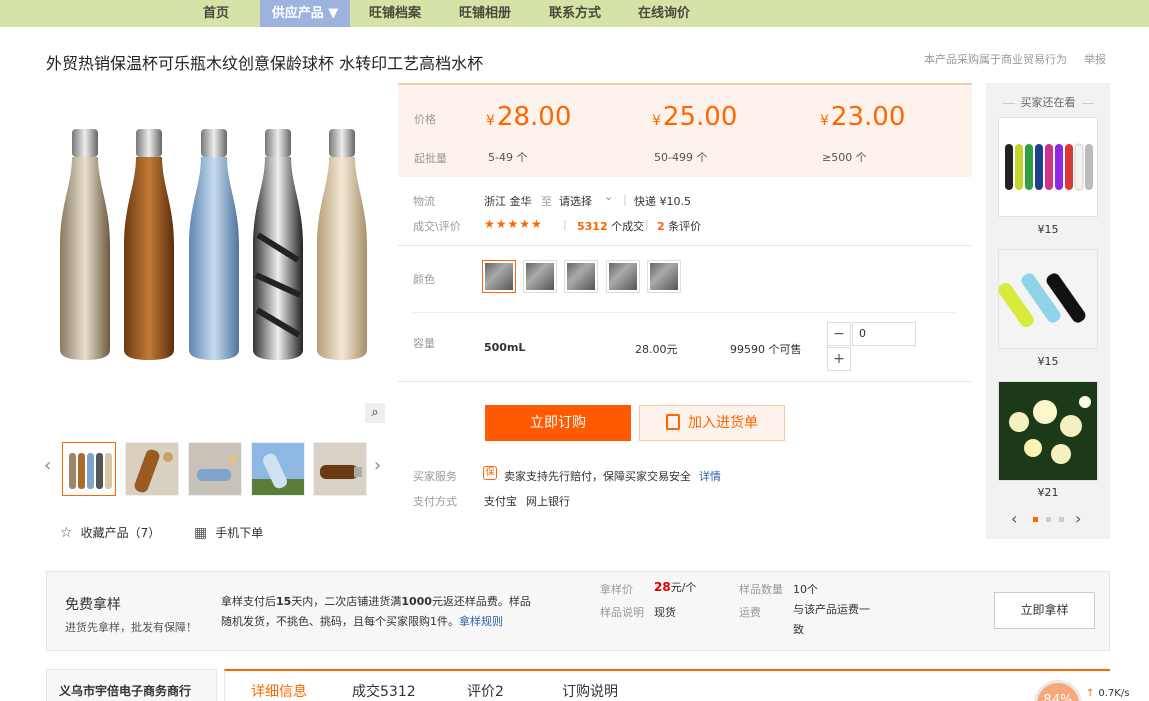 The width and height of the screenshot is (1149, 701). I want to click on add-to-cart-label: 加入进货单, so click(723, 423).